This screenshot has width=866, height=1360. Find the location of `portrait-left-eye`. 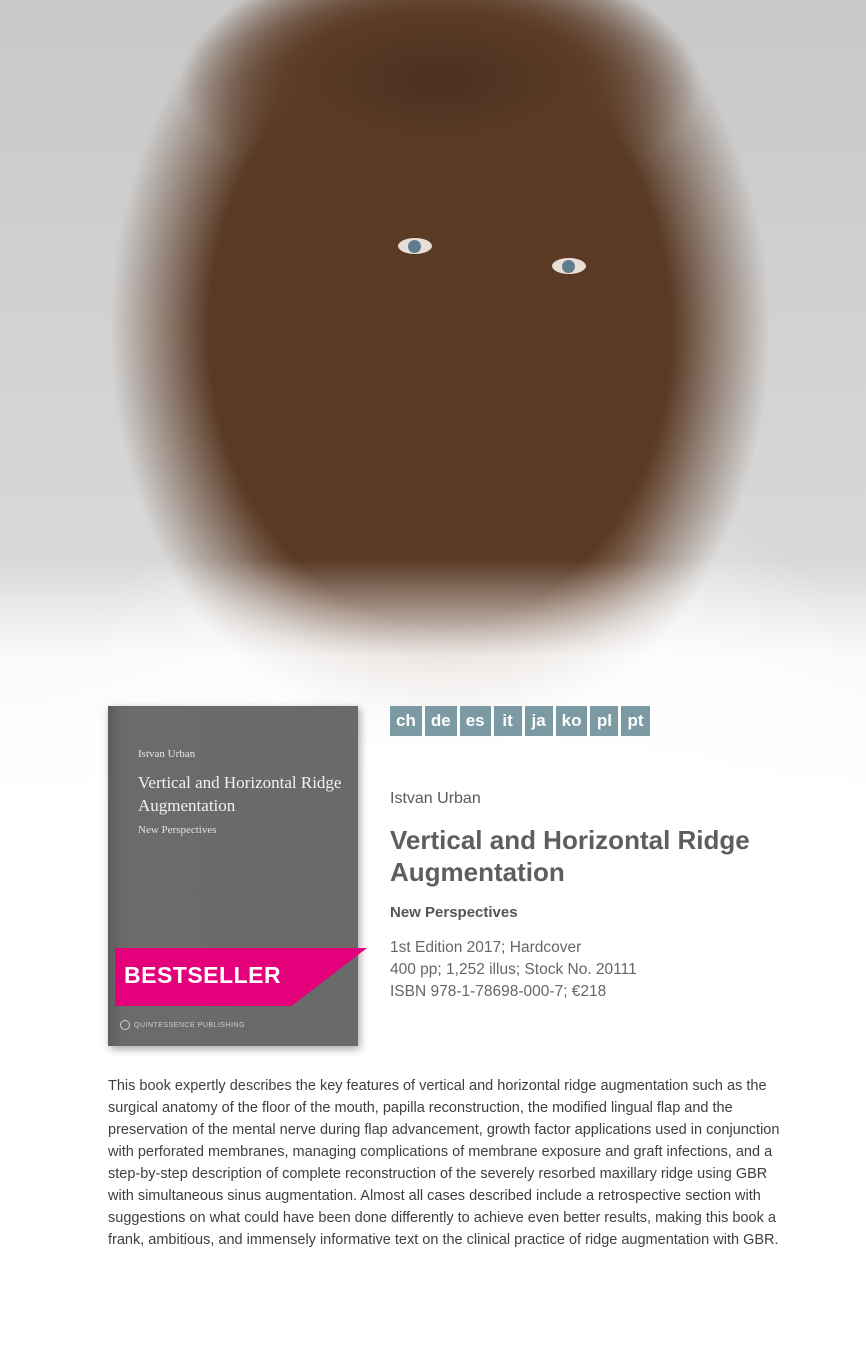

portrait-left-eye is located at coordinates (415, 246).